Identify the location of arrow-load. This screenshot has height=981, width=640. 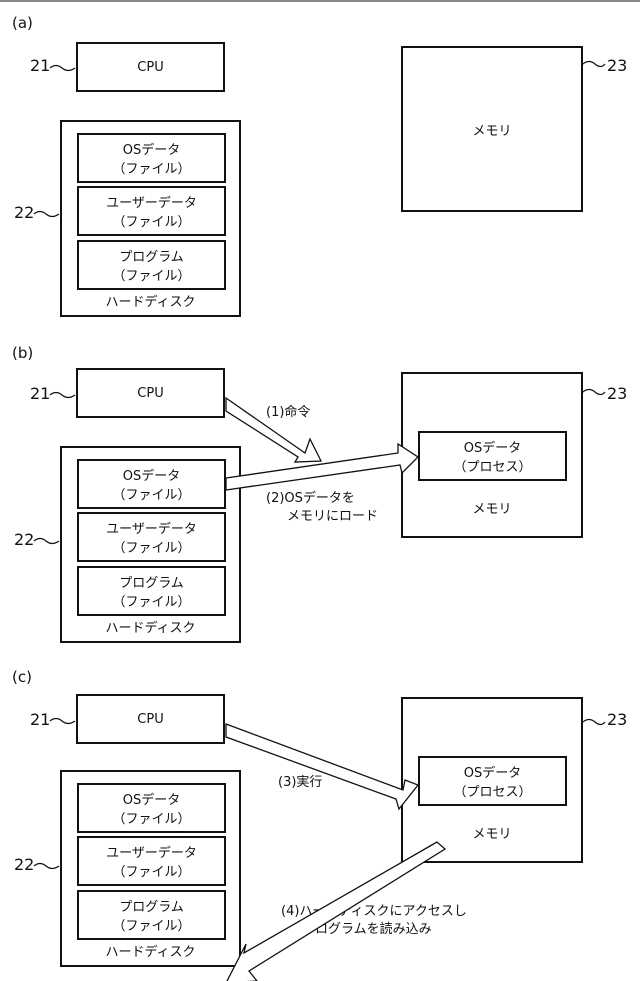
(322, 466).